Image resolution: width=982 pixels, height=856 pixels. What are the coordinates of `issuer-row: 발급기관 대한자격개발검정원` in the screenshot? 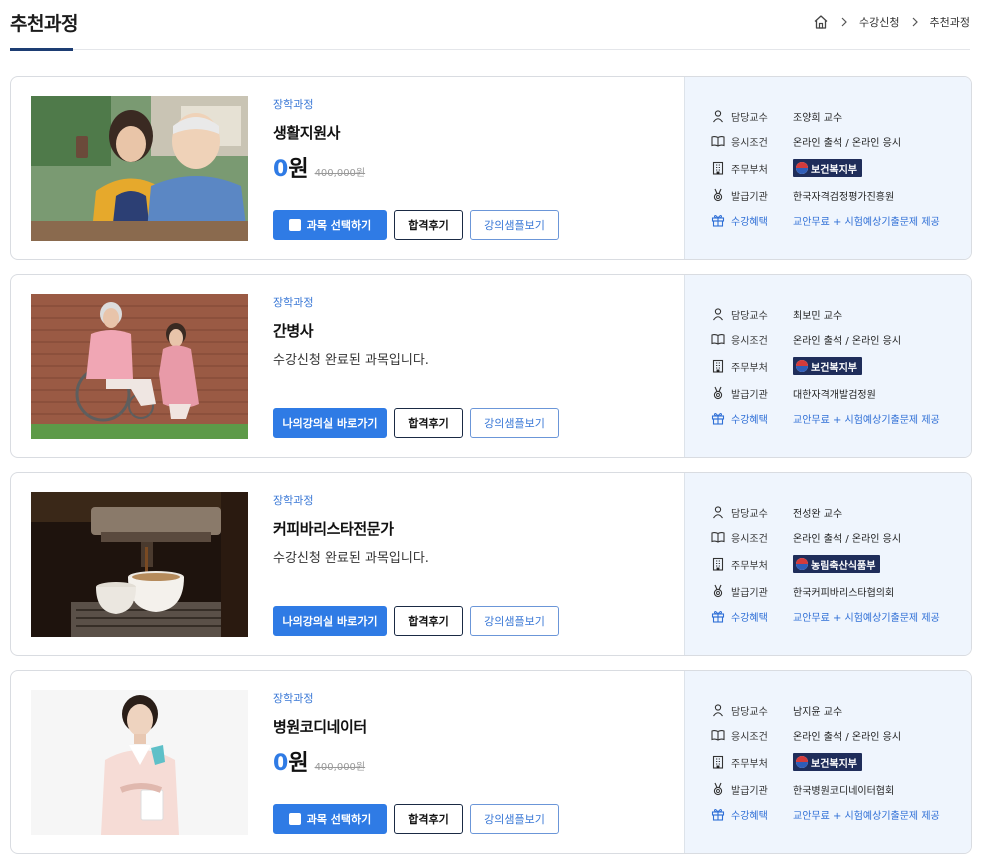 It's located at (793, 393).